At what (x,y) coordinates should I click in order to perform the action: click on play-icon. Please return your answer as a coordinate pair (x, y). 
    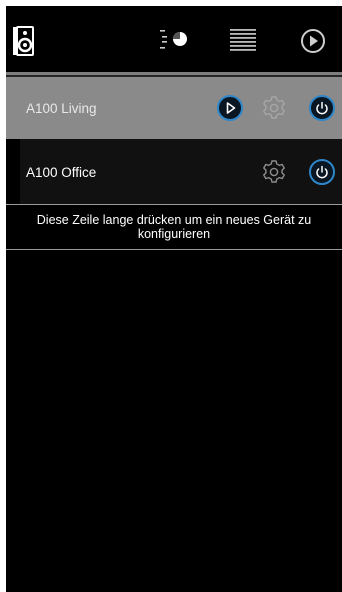
    Looking at the image, I should click on (231, 108).